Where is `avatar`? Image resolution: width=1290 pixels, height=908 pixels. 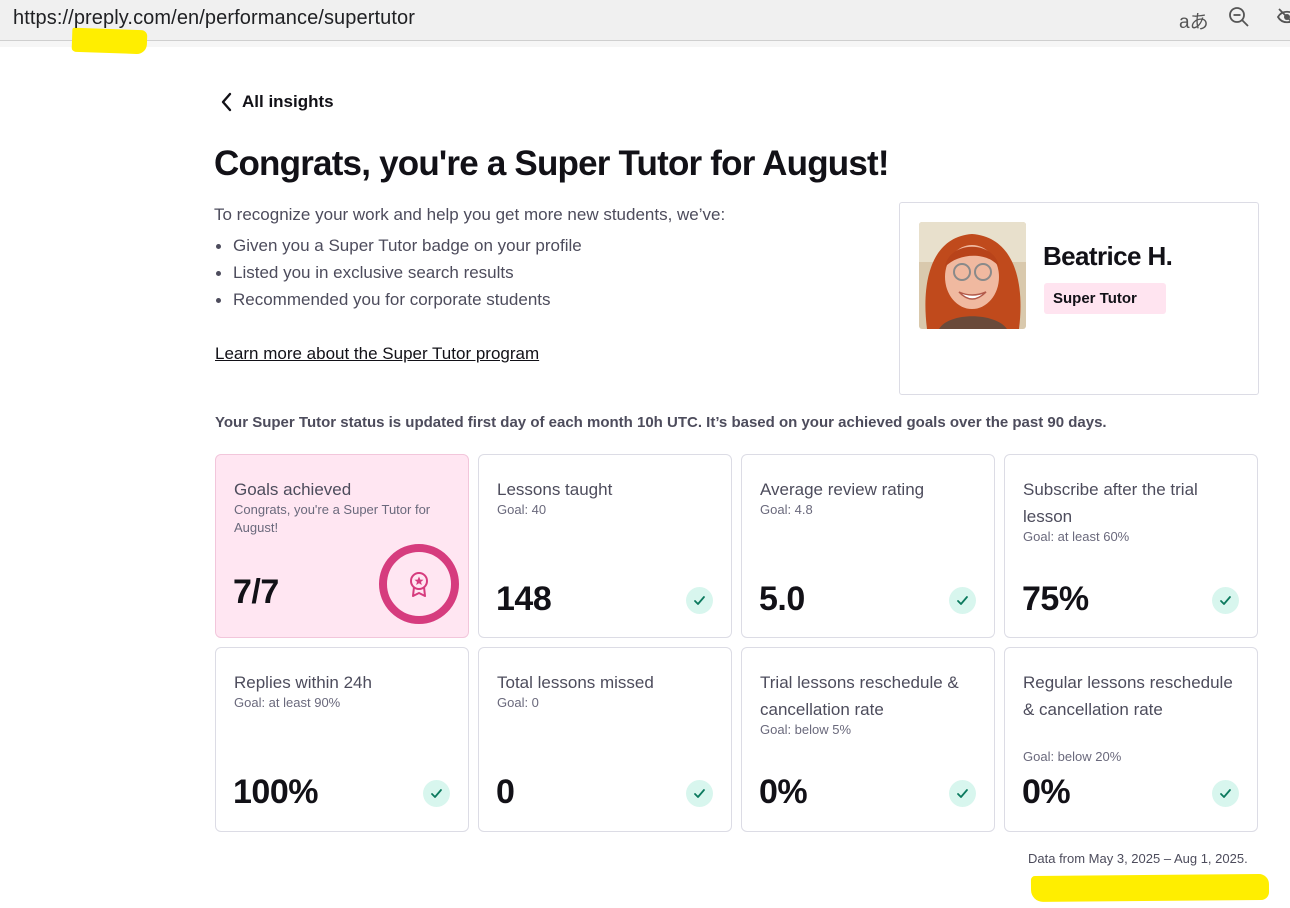 avatar is located at coordinates (972, 275).